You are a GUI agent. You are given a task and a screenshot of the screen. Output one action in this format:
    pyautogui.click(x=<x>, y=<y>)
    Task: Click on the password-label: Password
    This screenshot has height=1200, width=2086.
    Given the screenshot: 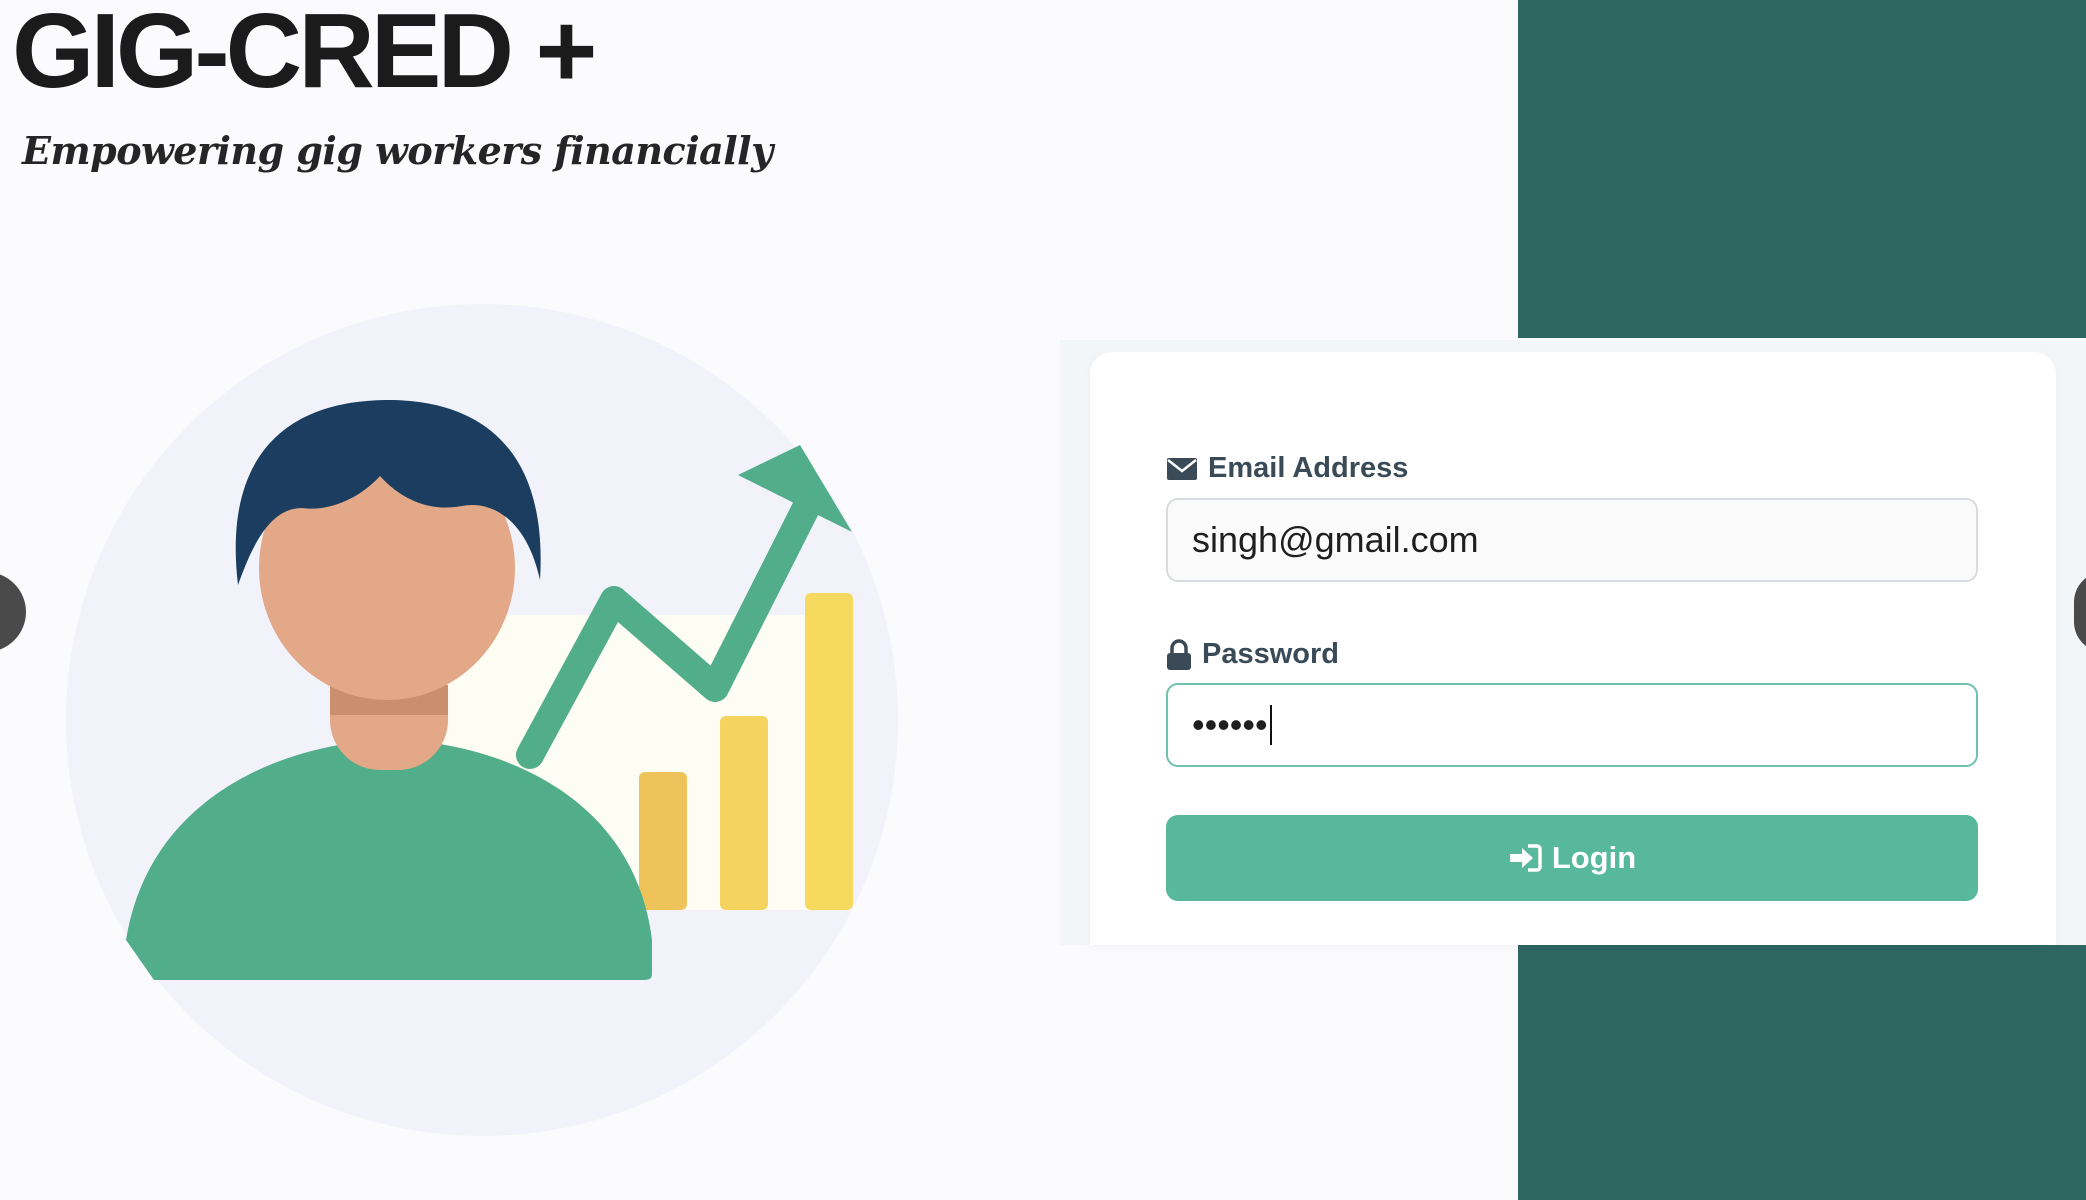 What is the action you would take?
    pyautogui.click(x=1252, y=654)
    